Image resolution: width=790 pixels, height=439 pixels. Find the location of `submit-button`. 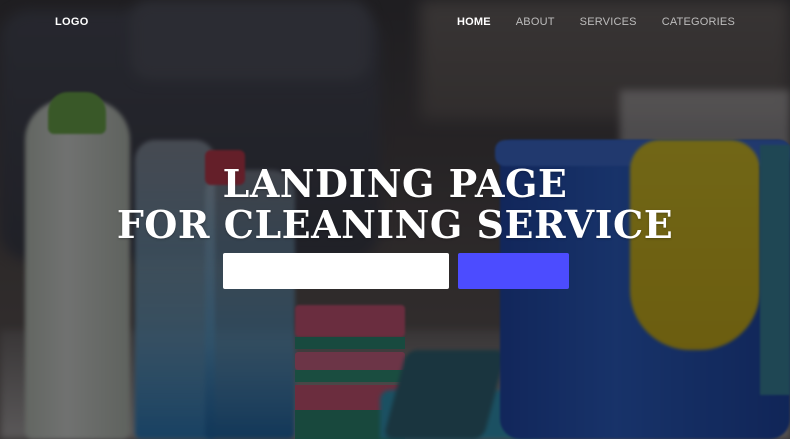

submit-button is located at coordinates (513, 271).